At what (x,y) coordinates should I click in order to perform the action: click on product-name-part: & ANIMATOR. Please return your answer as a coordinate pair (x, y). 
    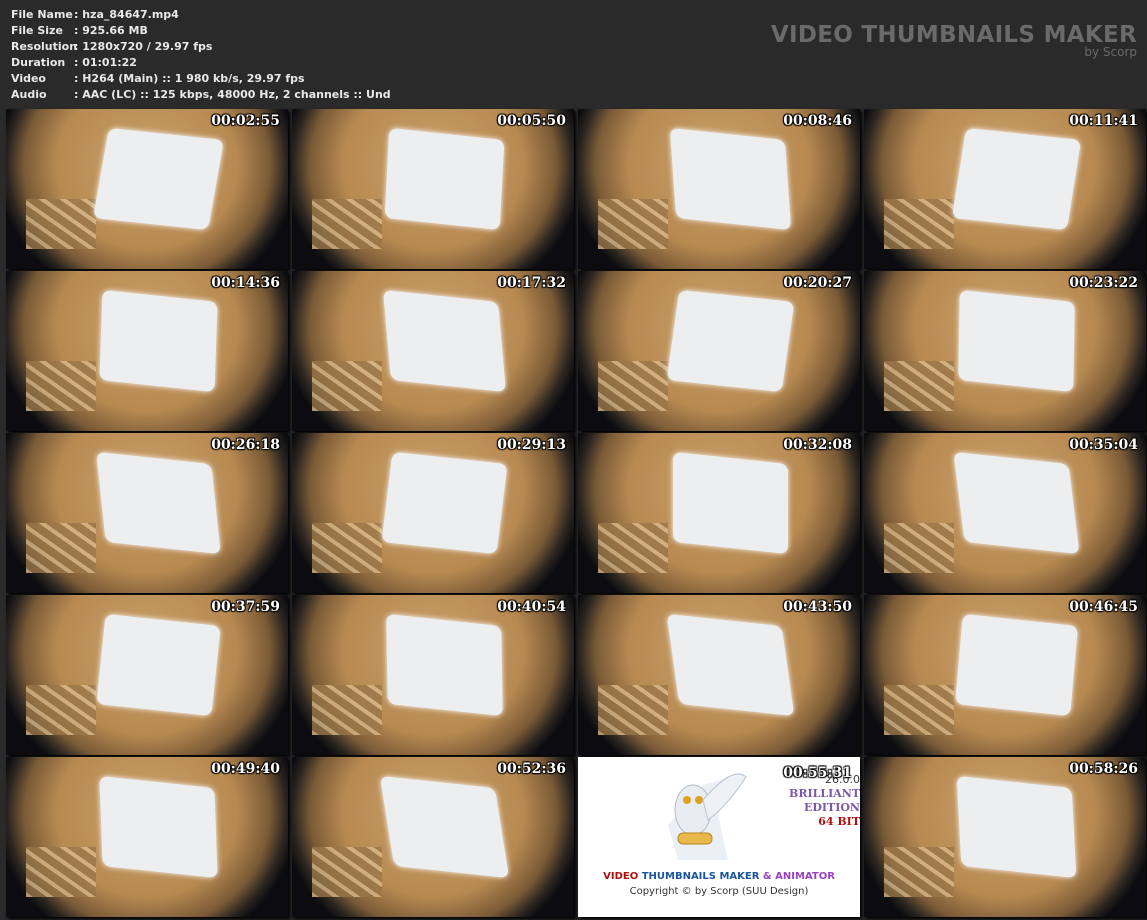
    Looking at the image, I should click on (798, 876).